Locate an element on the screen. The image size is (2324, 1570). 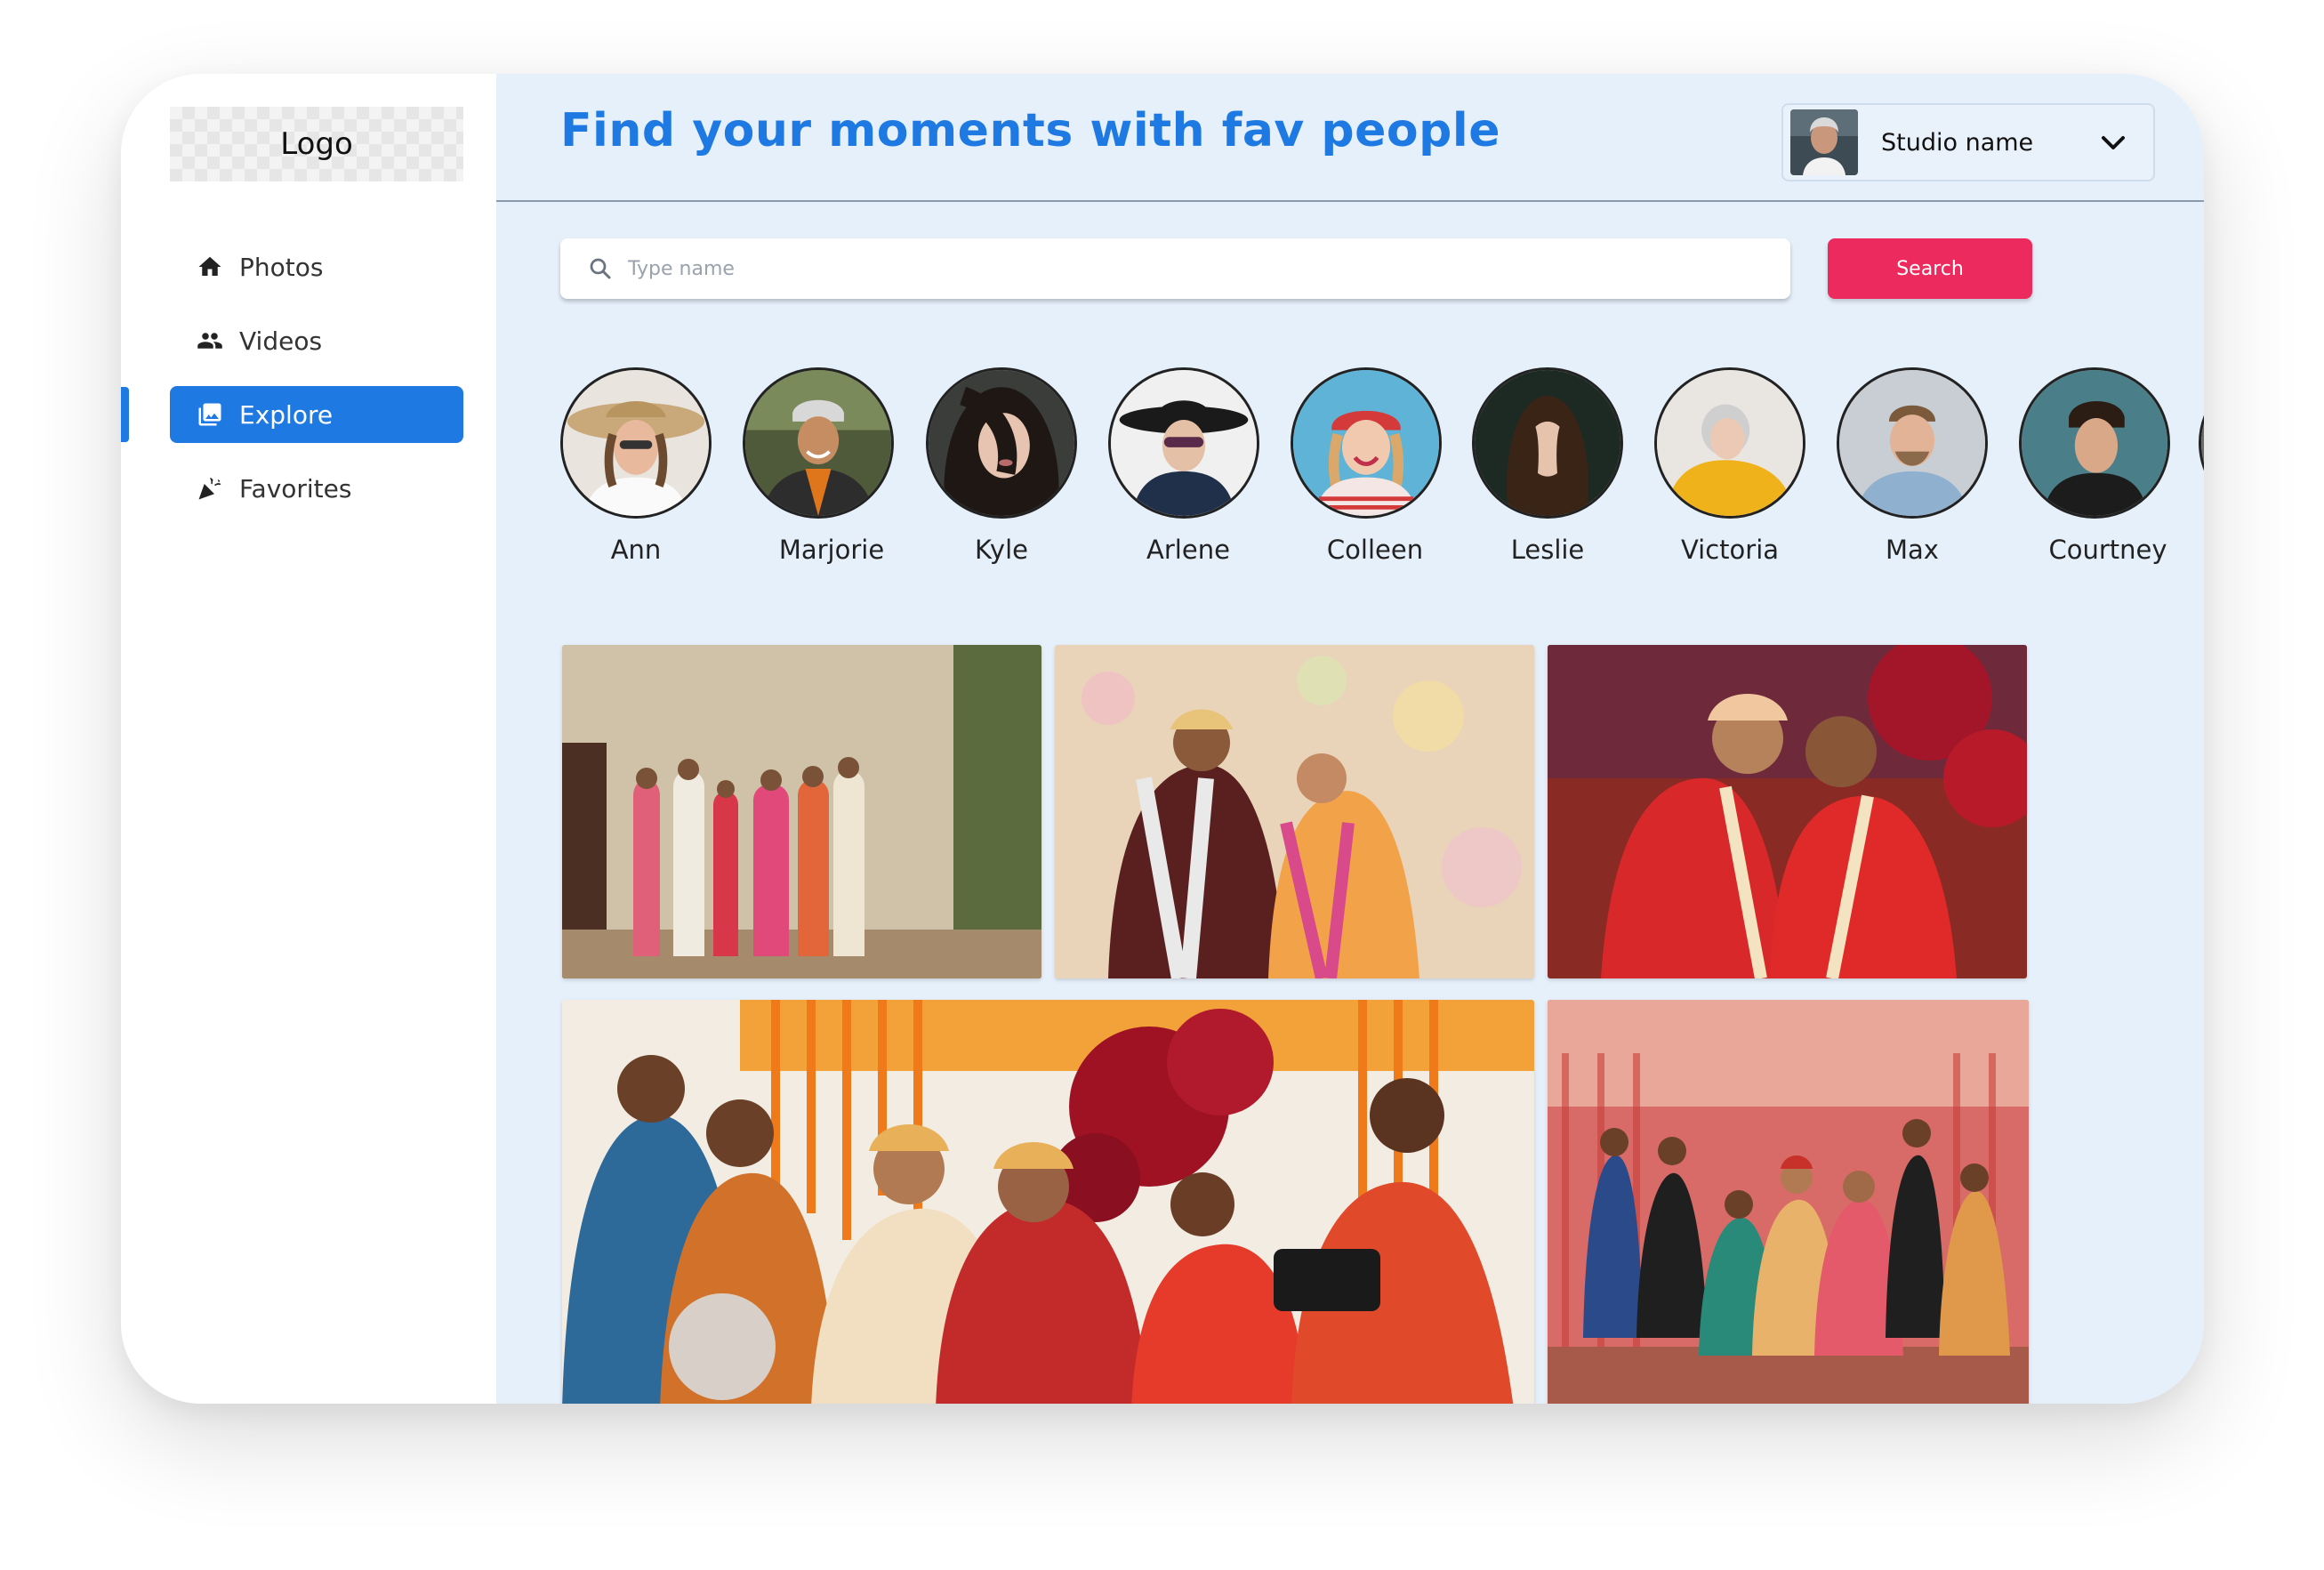
person-avatar-partial is located at coordinates (2201, 443).